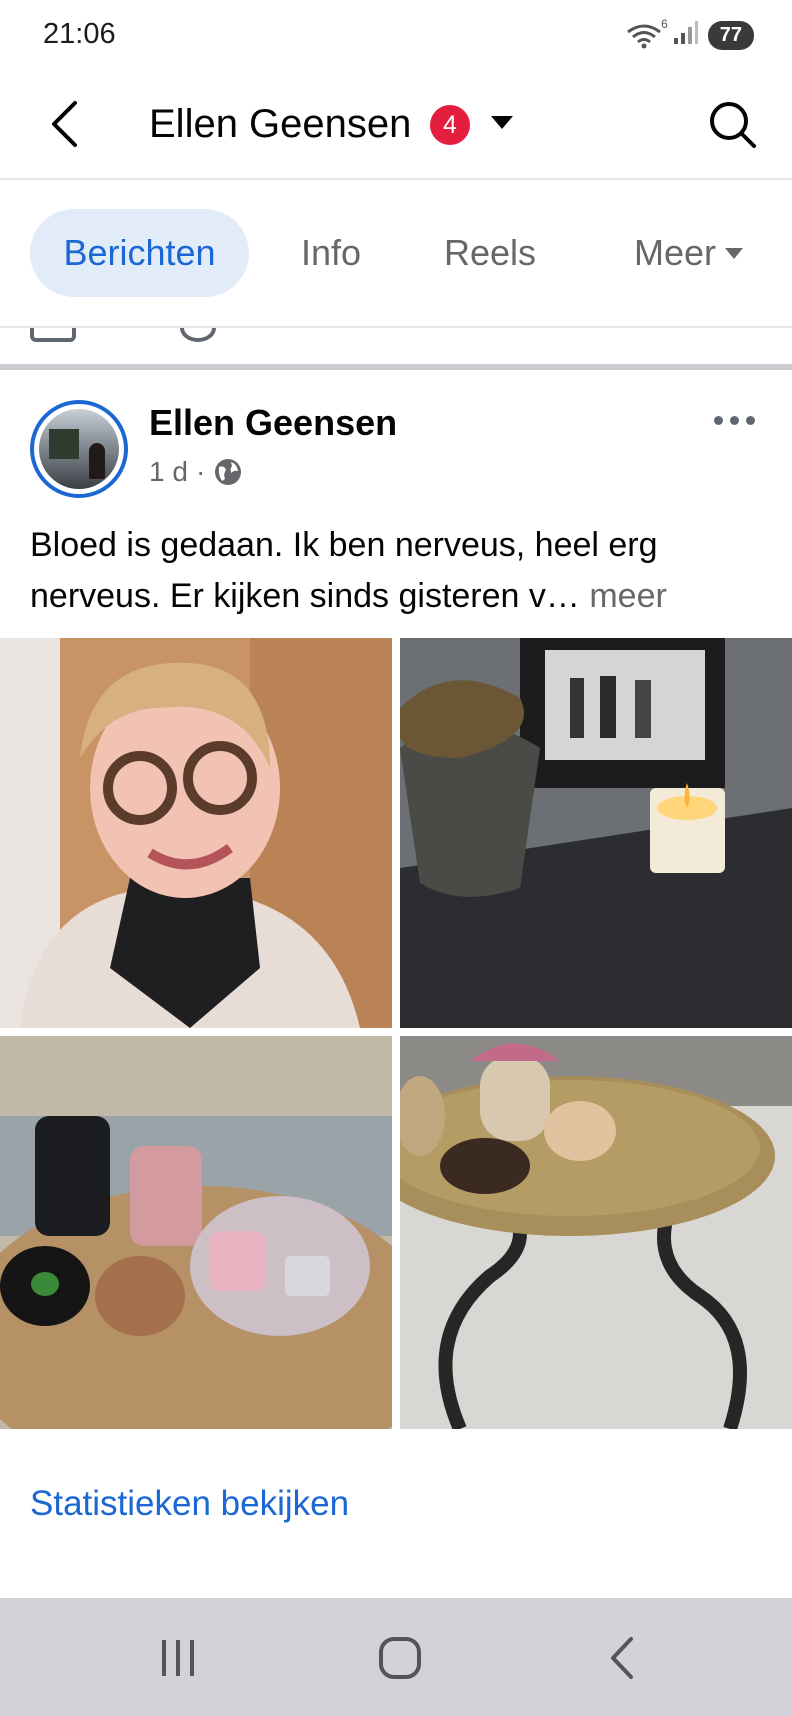 This screenshot has height=1716, width=792. I want to click on photo-selfie, so click(196, 833).